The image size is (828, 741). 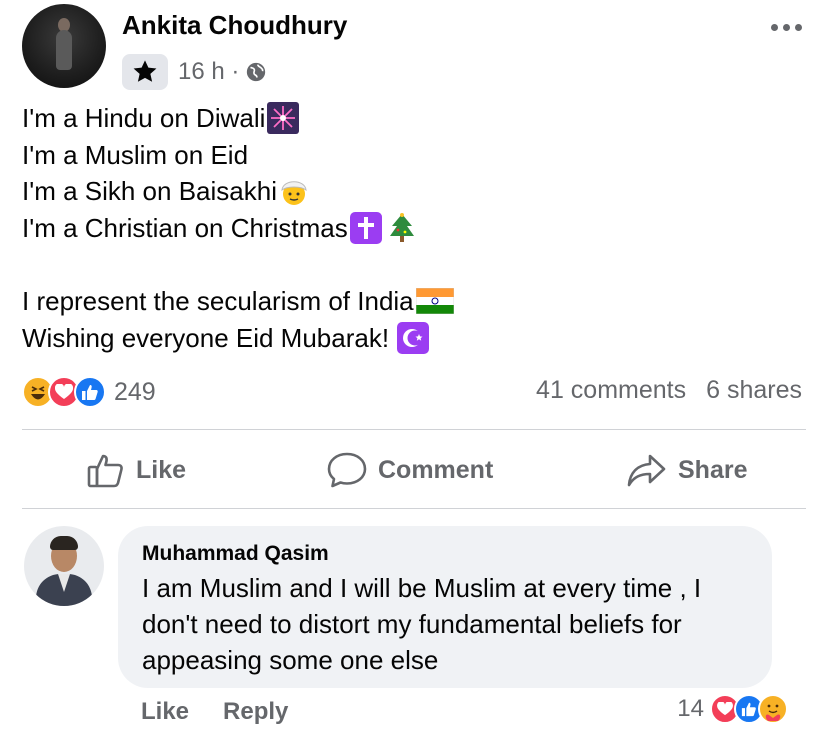 I want to click on more-options-icon, so click(x=786, y=27).